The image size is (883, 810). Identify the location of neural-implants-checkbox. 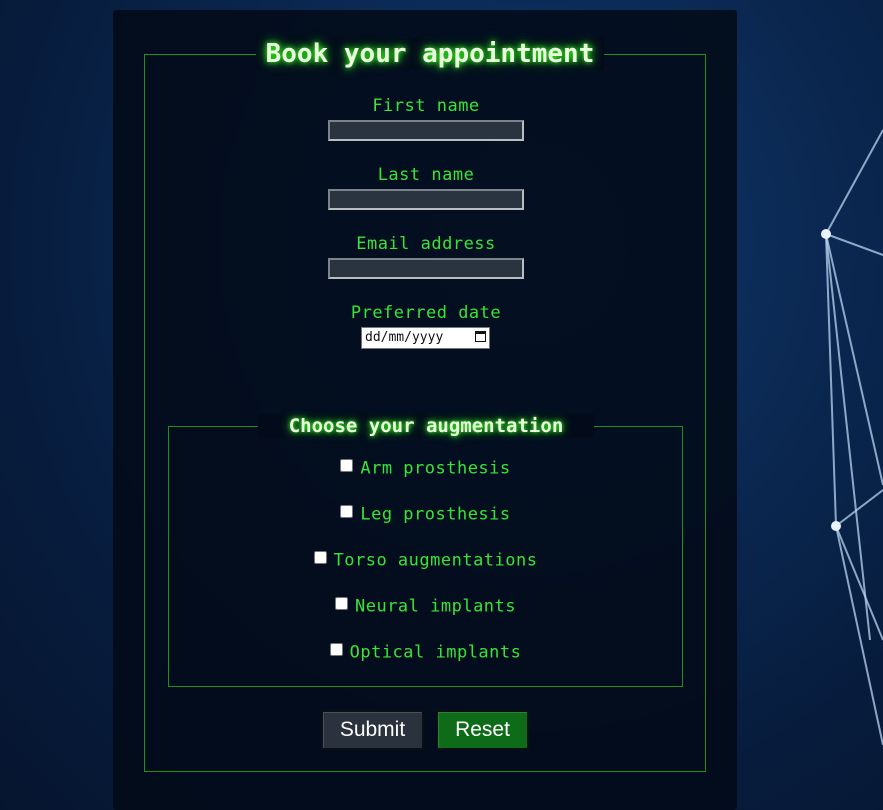
(341, 603).